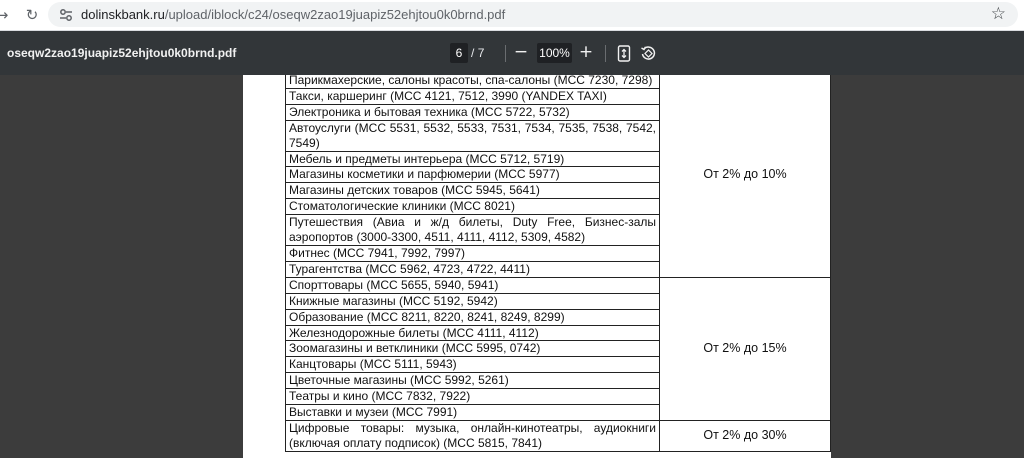 Image resolution: width=1024 pixels, height=458 pixels. I want to click on url-host: dolinskbank.ru, so click(123, 14).